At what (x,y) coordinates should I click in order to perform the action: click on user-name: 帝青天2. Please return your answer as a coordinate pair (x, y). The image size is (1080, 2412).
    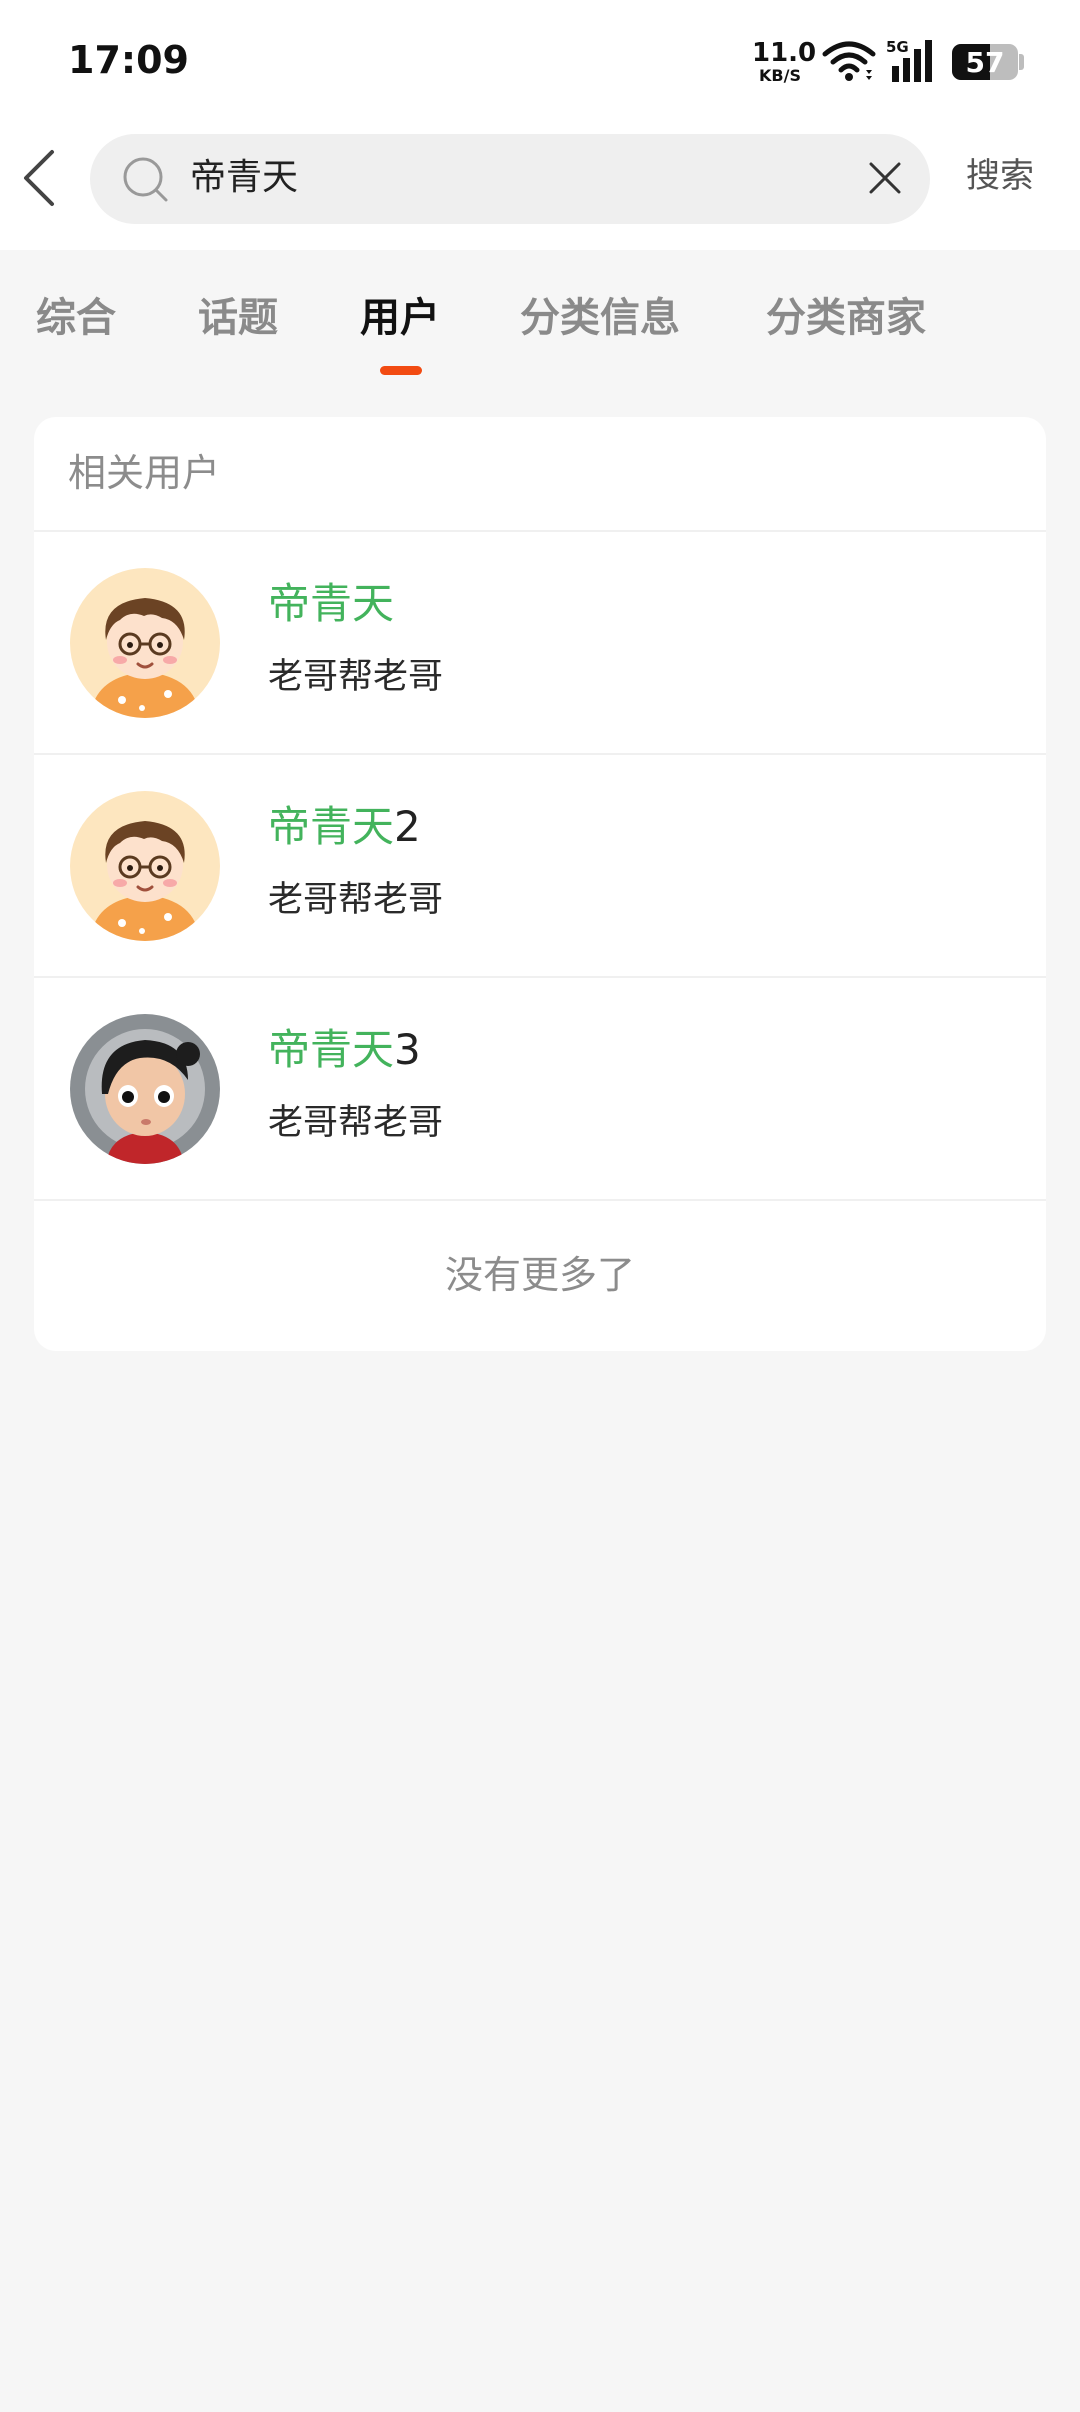
    Looking at the image, I should click on (344, 827).